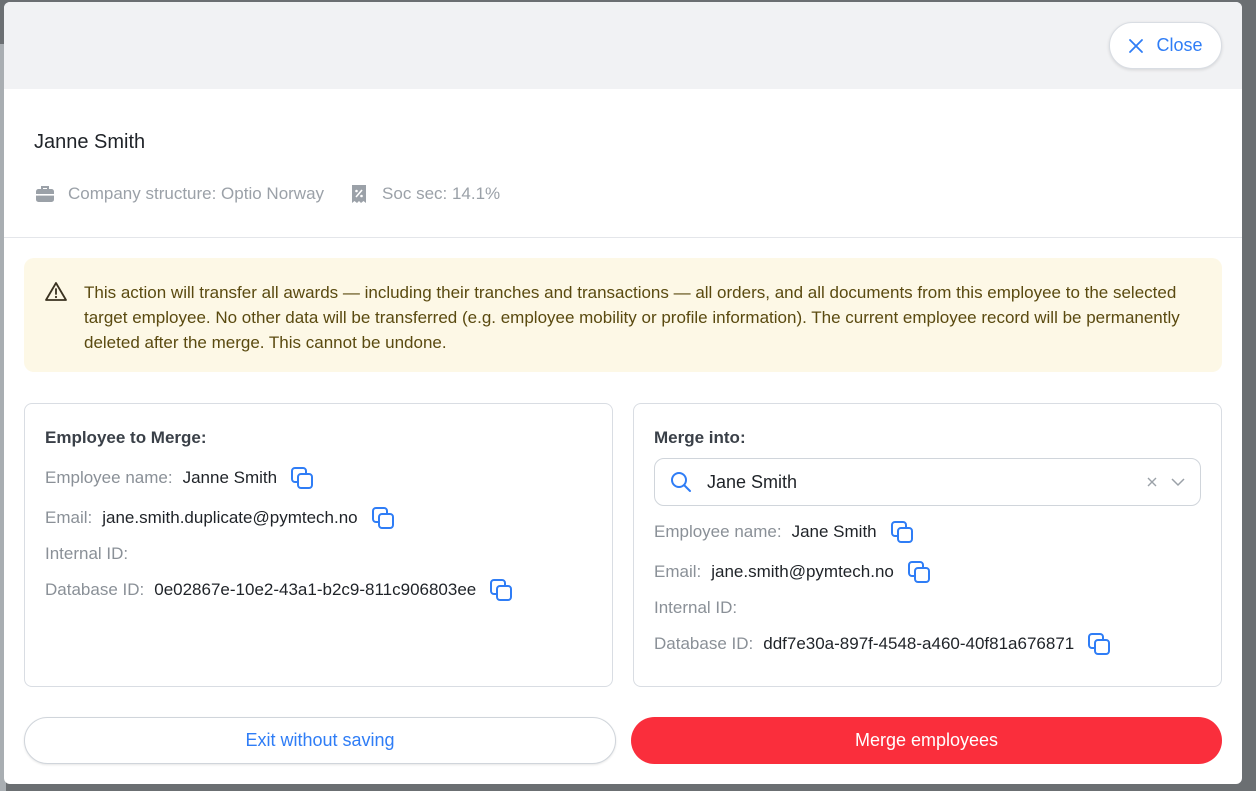 The height and width of the screenshot is (791, 1256). Describe the element at coordinates (927, 608) in the screenshot. I see `target-internal-id-row: Internal ID:` at that location.